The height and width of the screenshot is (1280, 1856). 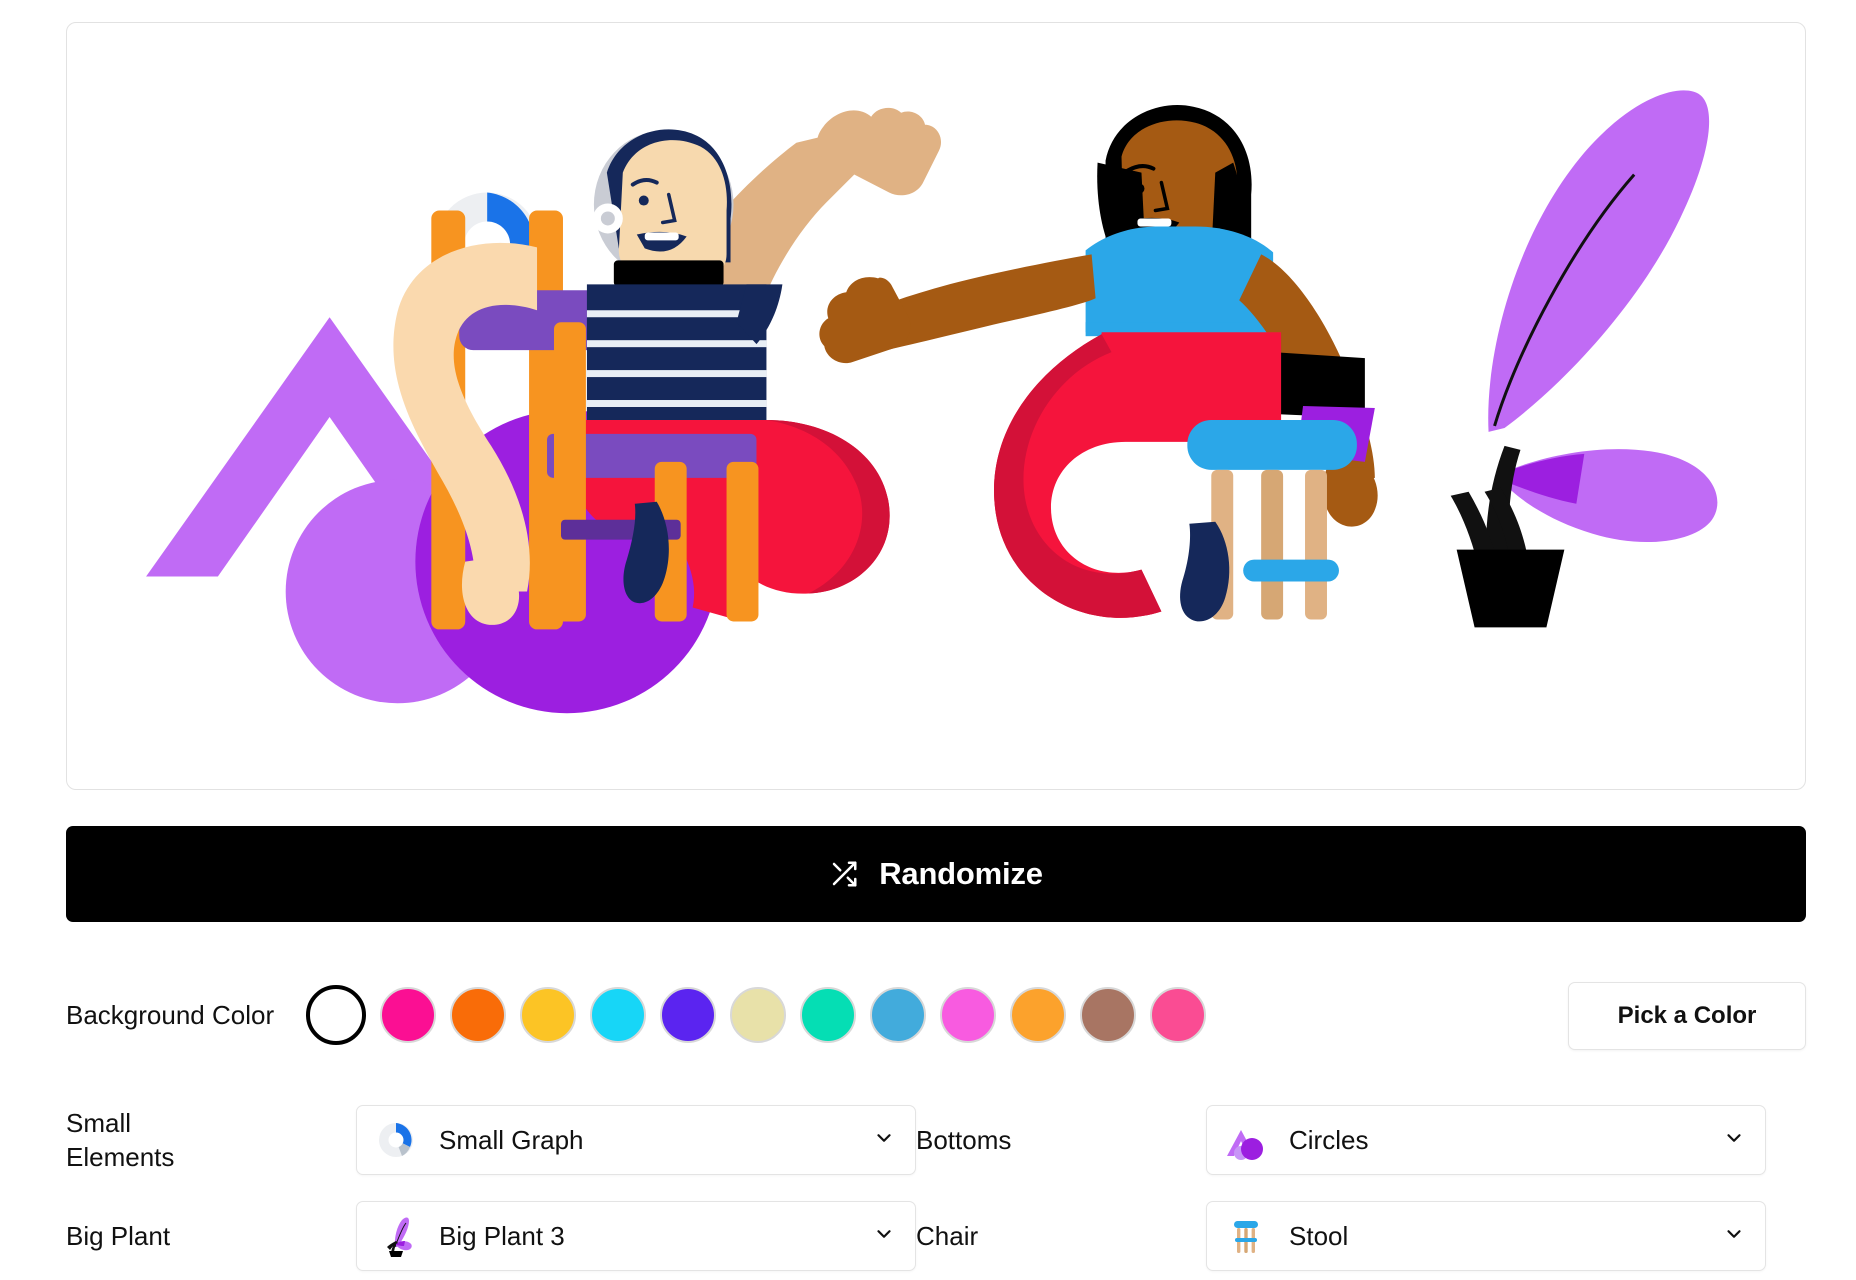 What do you see at coordinates (1138, 475) in the screenshot?
I see `right-character-skirt` at bounding box center [1138, 475].